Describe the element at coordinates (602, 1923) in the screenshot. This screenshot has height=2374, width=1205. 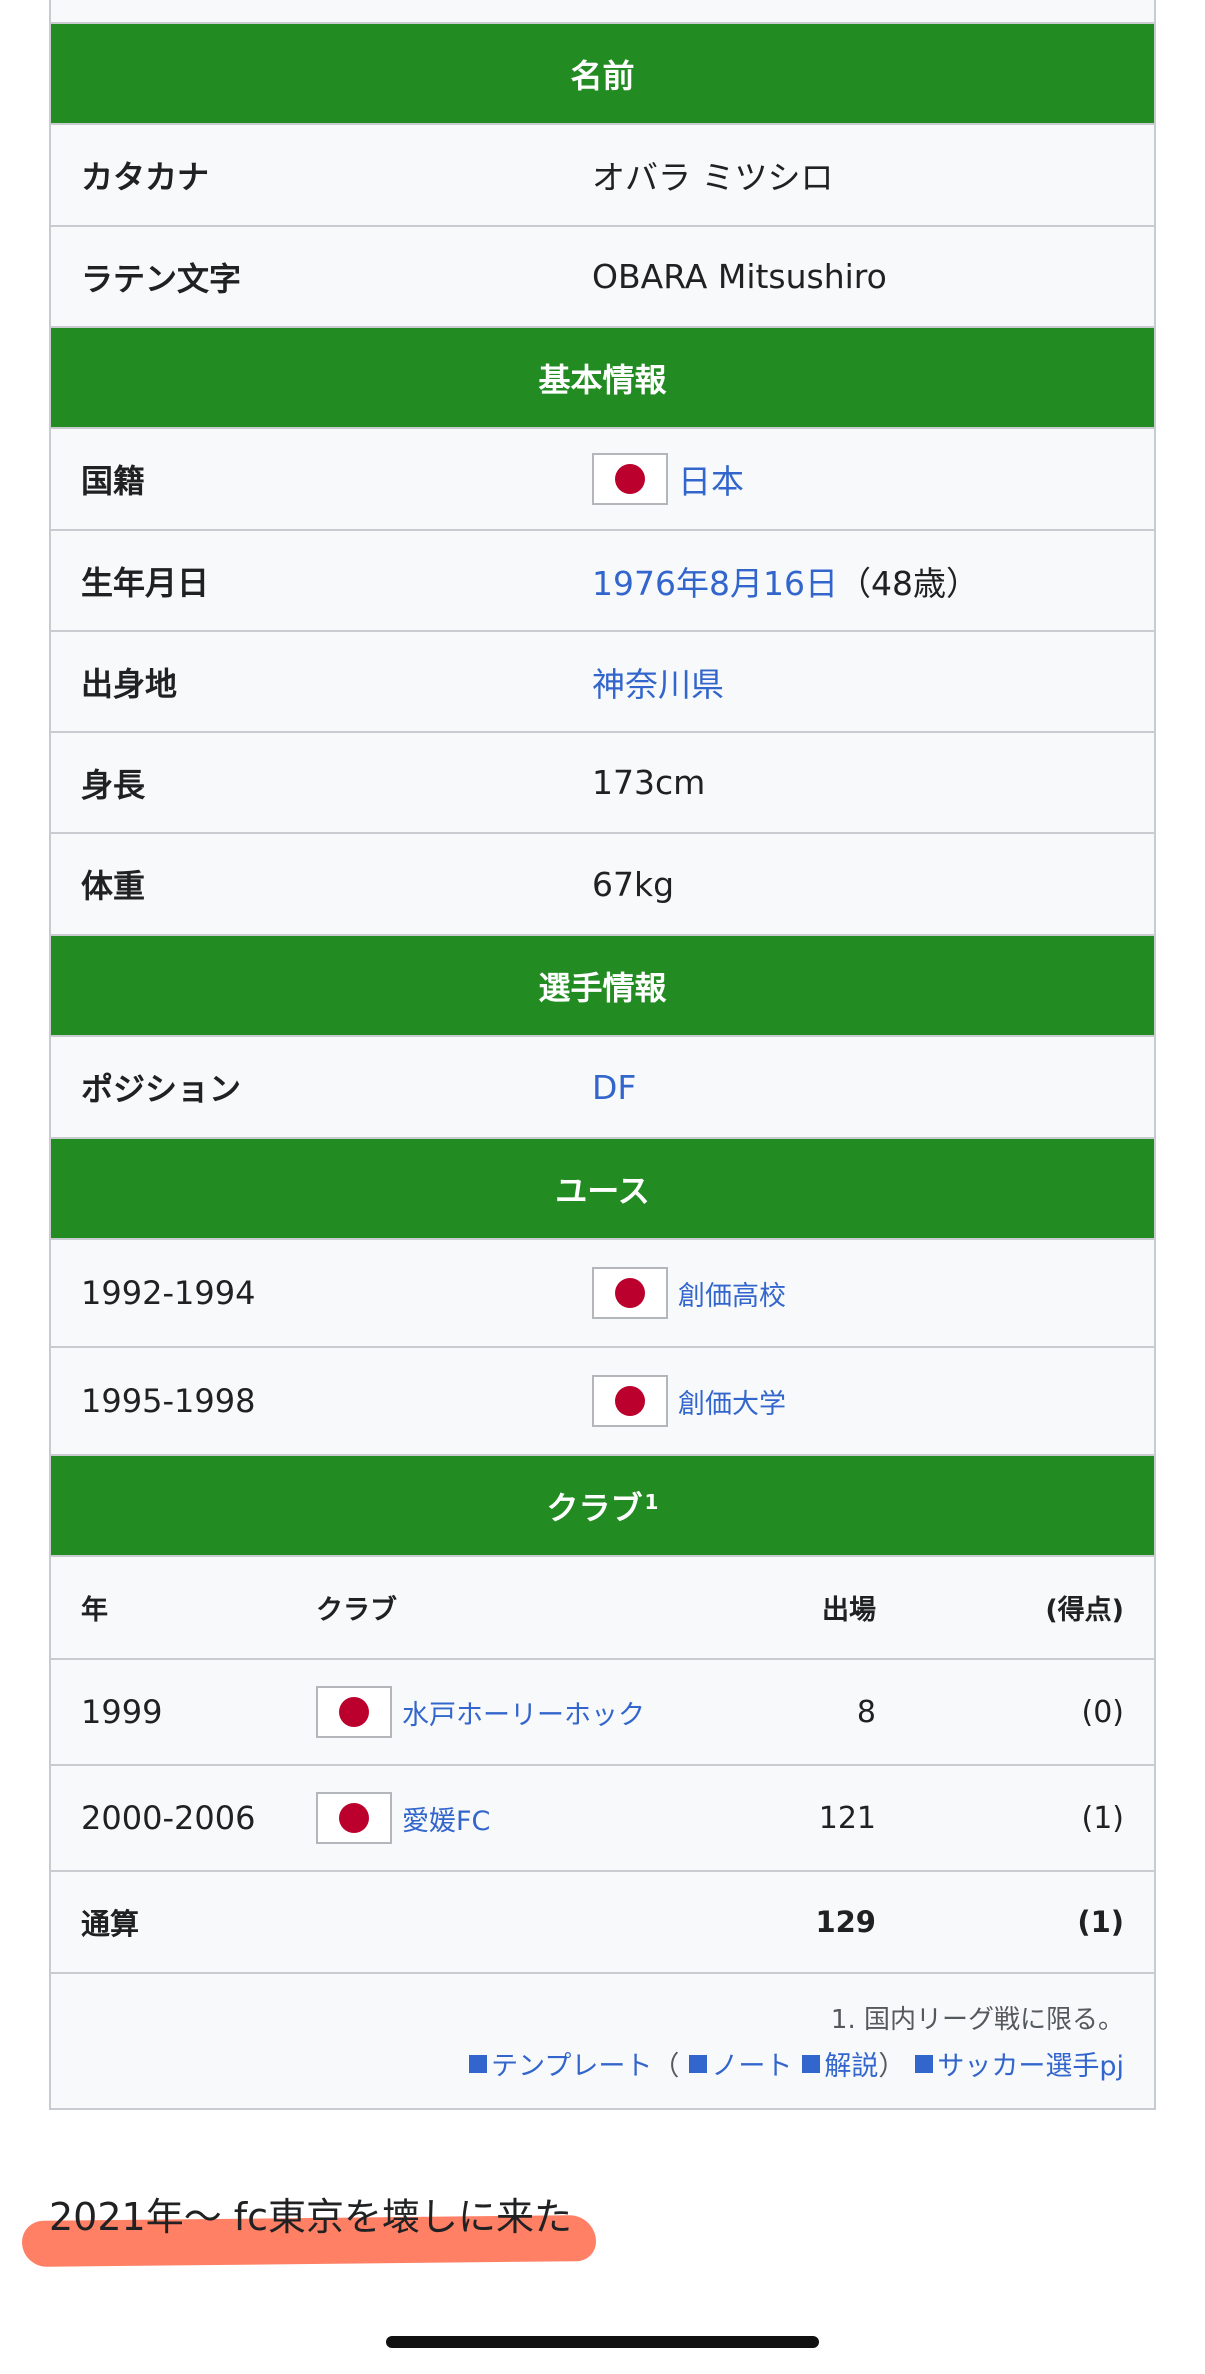
I see `club-total-row: 通算 129 (1)` at that location.